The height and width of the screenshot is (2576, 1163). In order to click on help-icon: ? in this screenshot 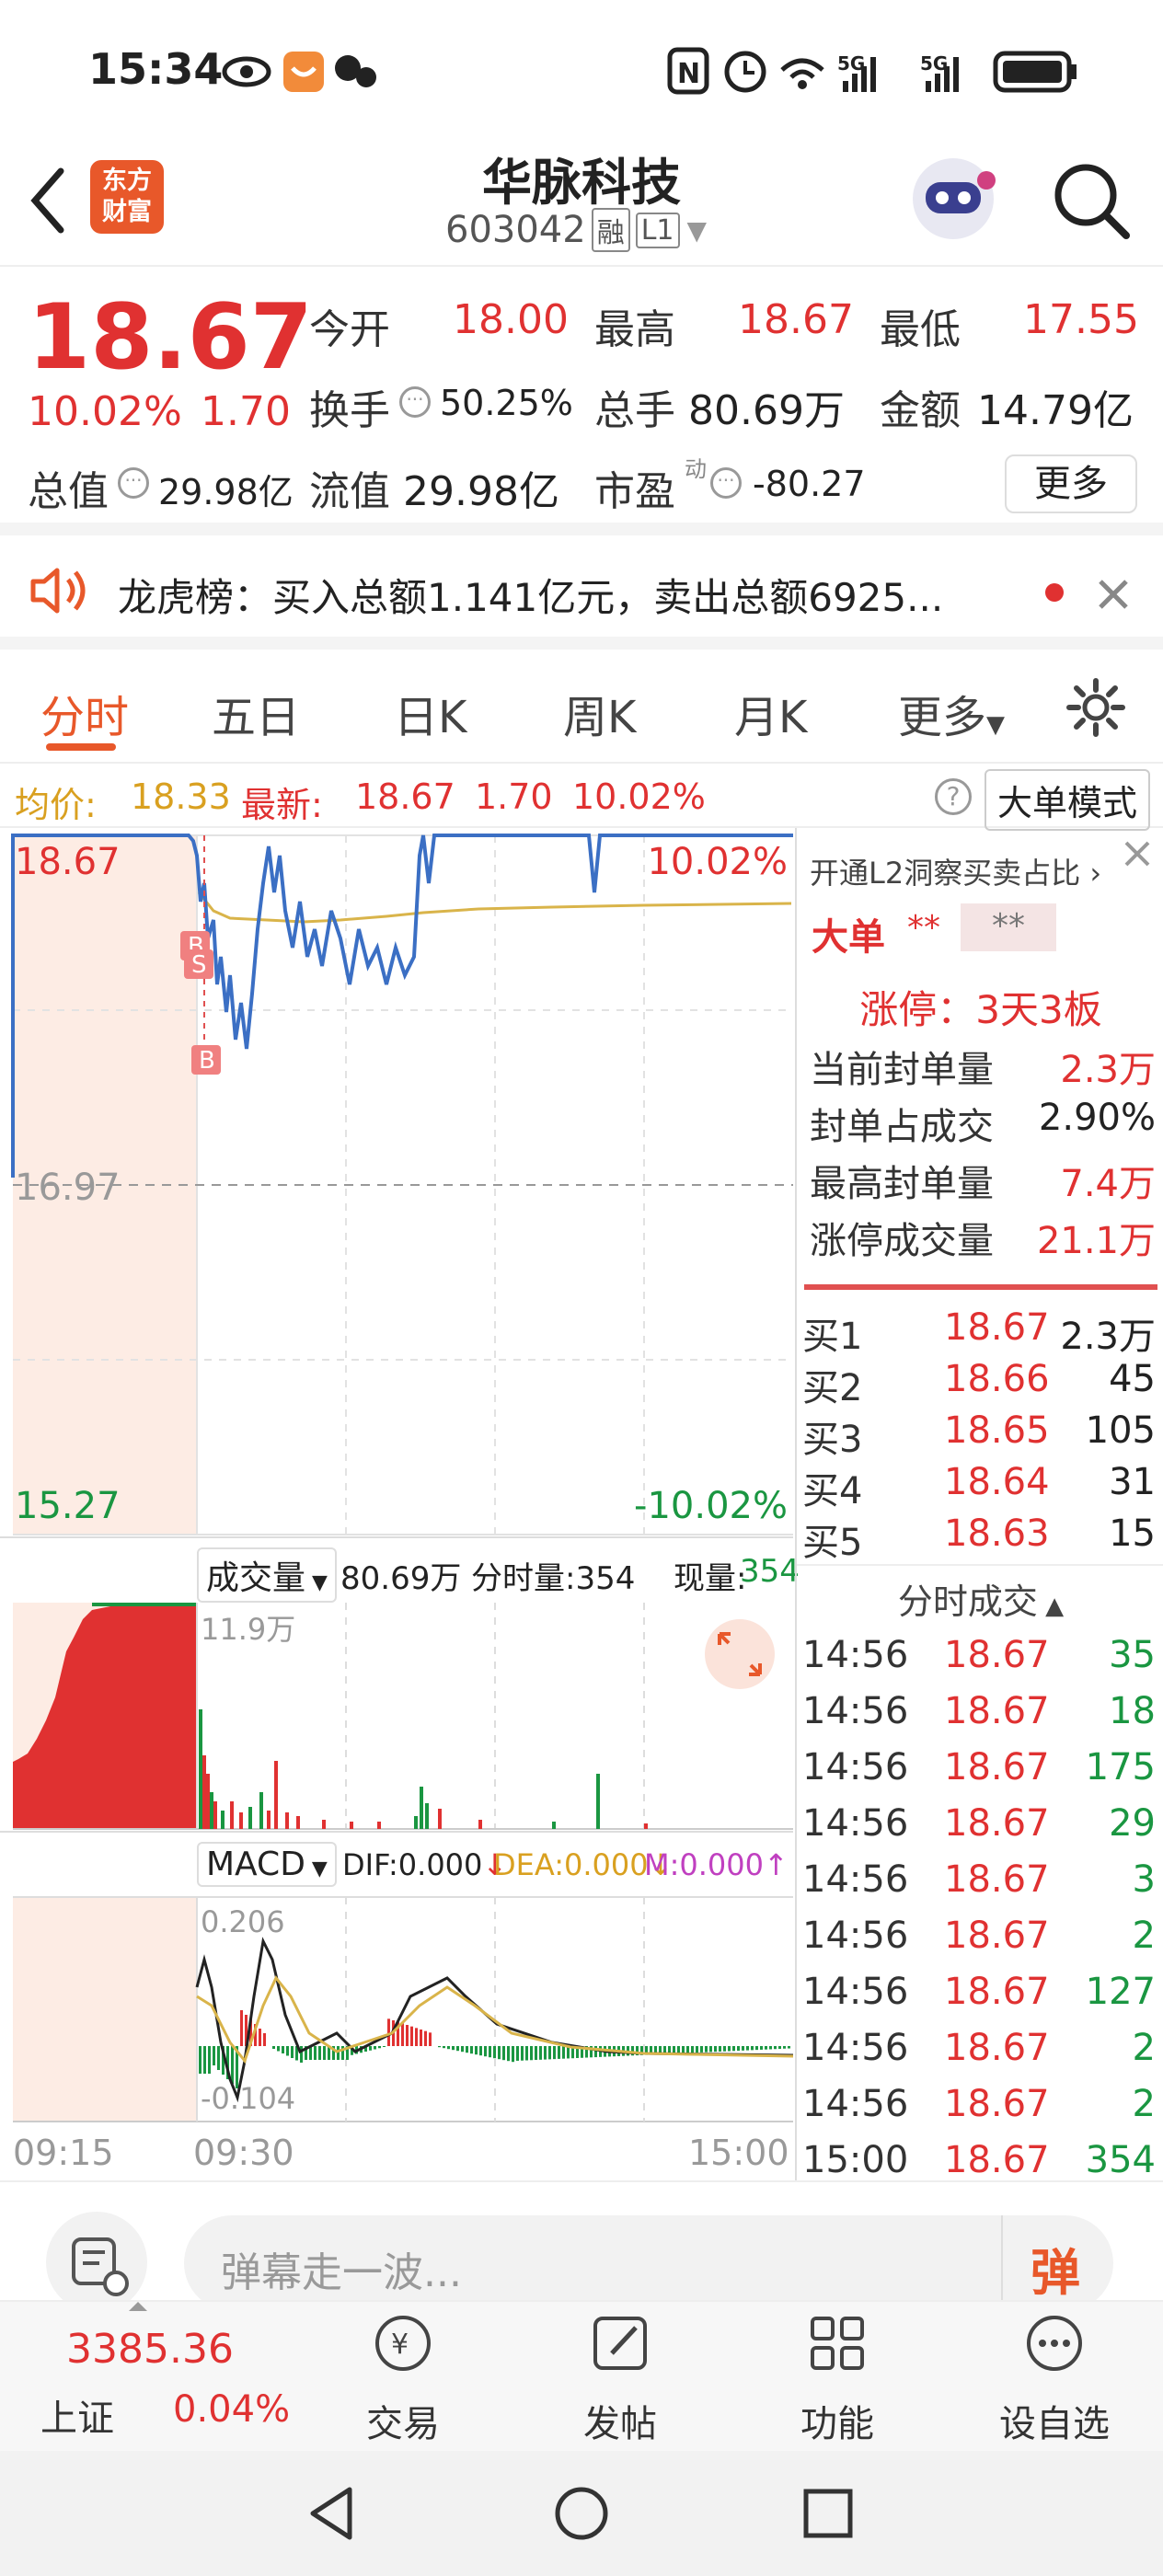, I will do `click(953, 796)`.